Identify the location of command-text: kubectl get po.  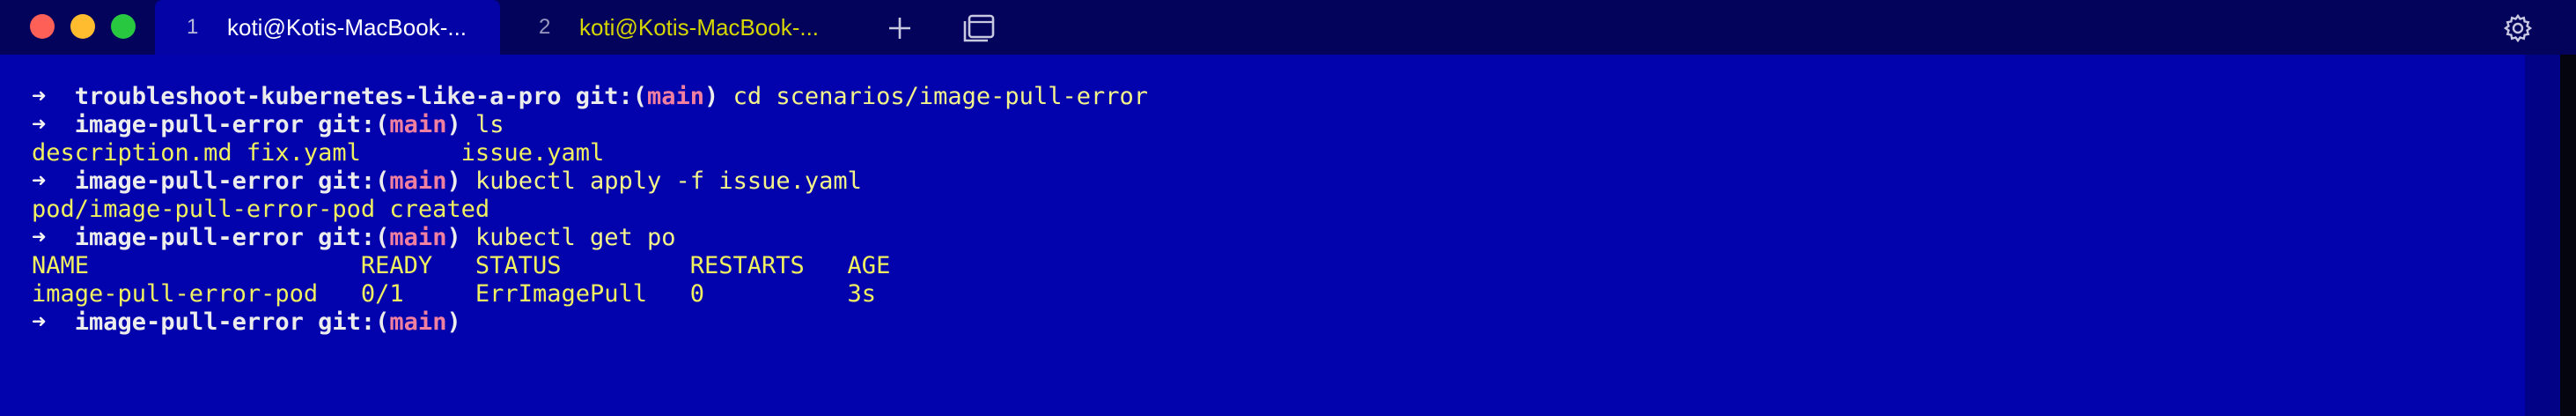
(576, 237).